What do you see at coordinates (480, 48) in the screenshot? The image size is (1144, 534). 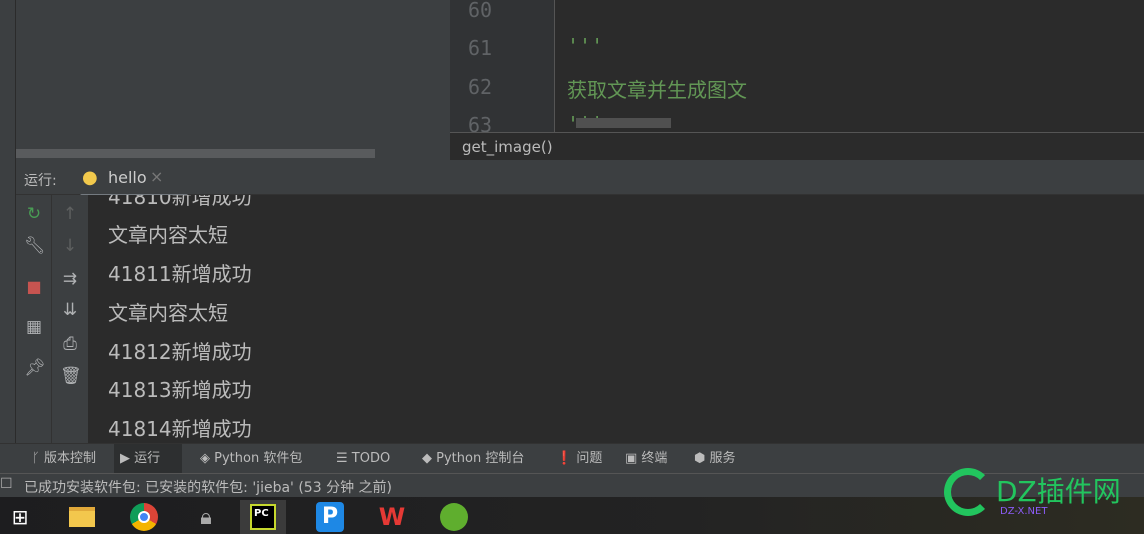 I see `line-number: 61` at bounding box center [480, 48].